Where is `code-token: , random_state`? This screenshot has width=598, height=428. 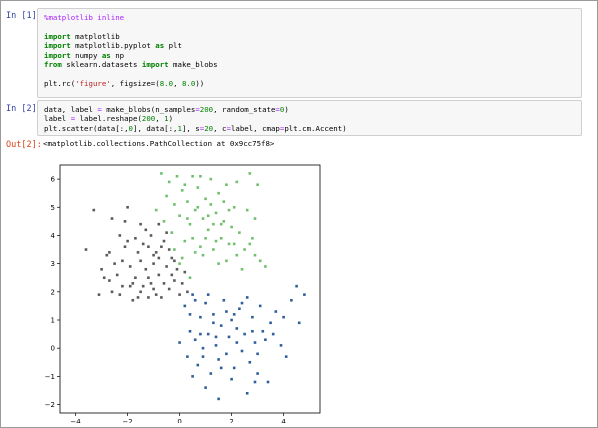 code-token: , random_state is located at coordinates (244, 109).